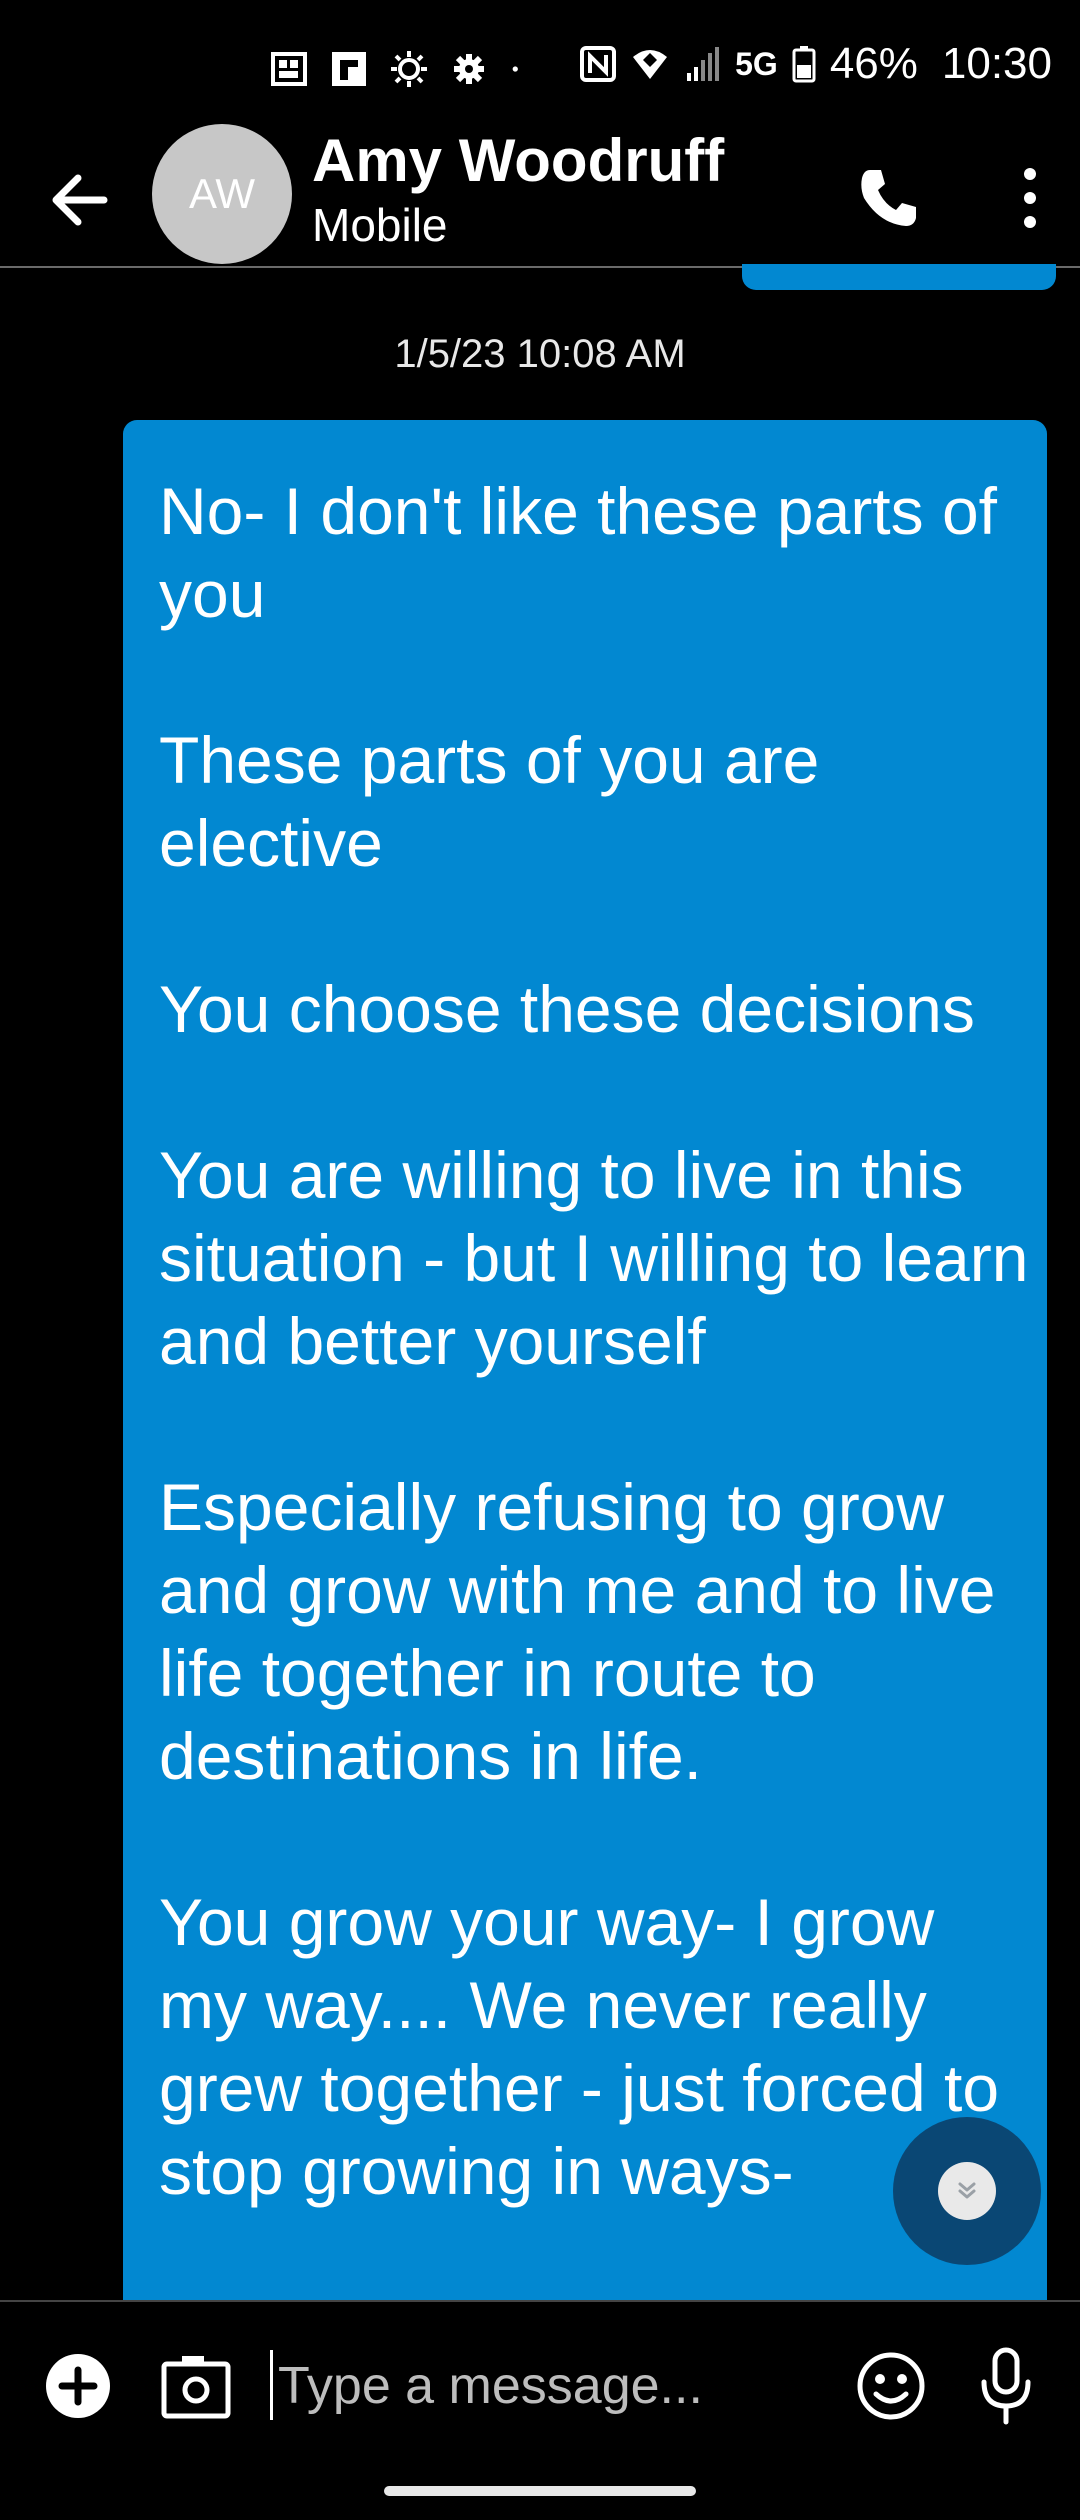 This screenshot has height=2520, width=1080. I want to click on scroll-down-circle, so click(967, 2191).